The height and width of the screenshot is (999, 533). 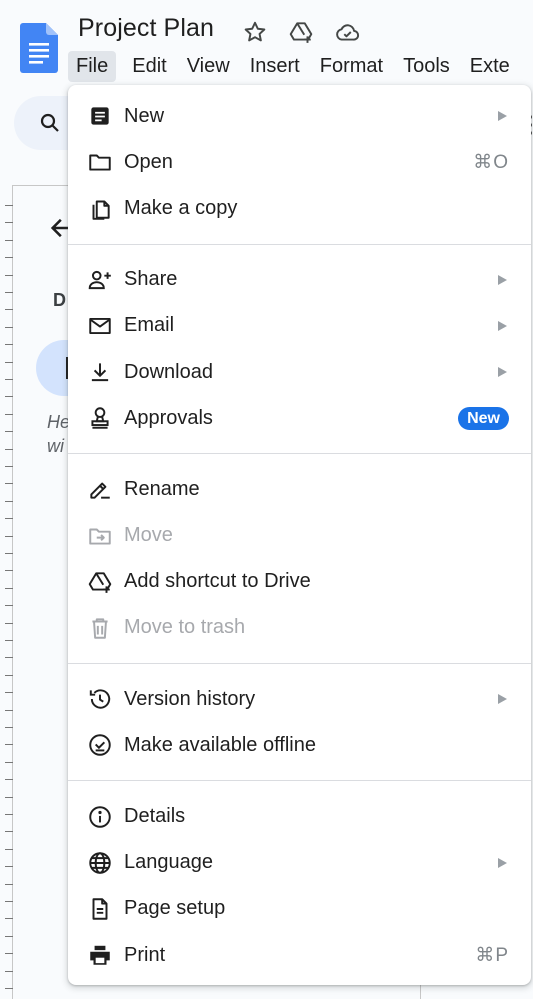 I want to click on docs-logo-icon, so click(x=39, y=48).